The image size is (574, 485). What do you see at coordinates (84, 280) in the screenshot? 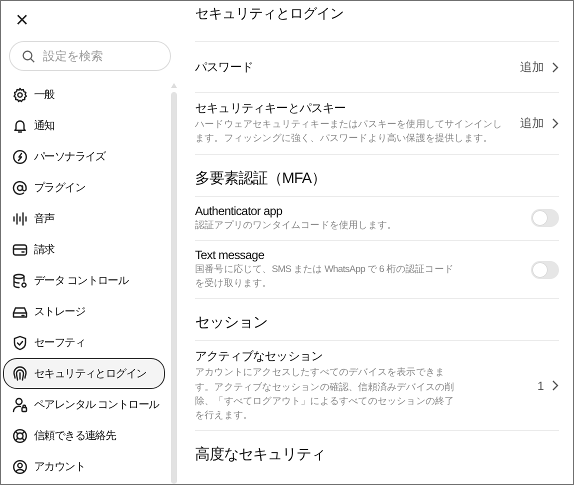
I see `sidebar-item: データ コントロール` at bounding box center [84, 280].